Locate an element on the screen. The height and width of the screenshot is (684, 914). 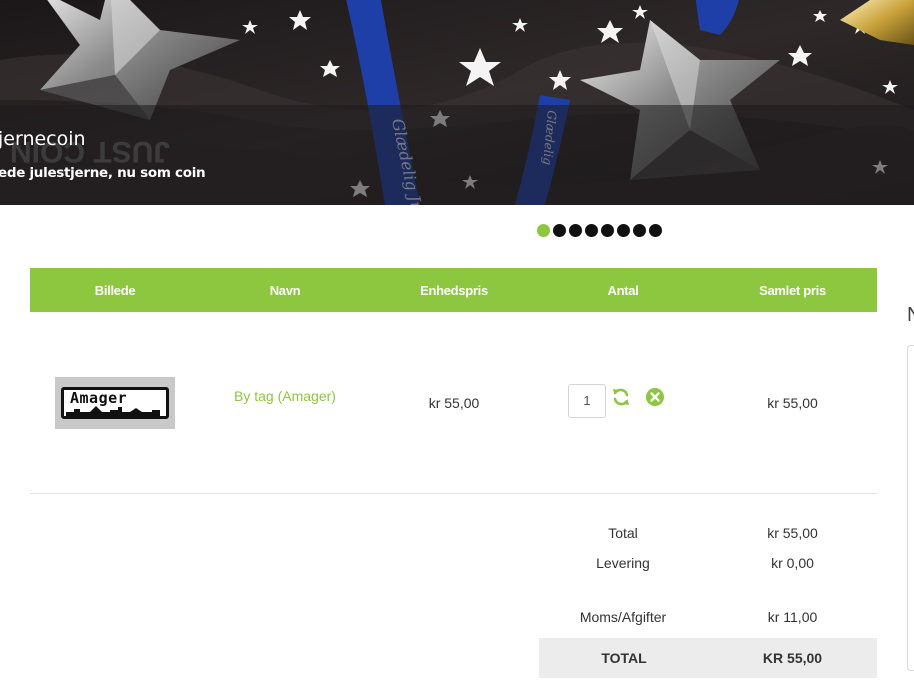
cell-quantity is located at coordinates (623, 400).